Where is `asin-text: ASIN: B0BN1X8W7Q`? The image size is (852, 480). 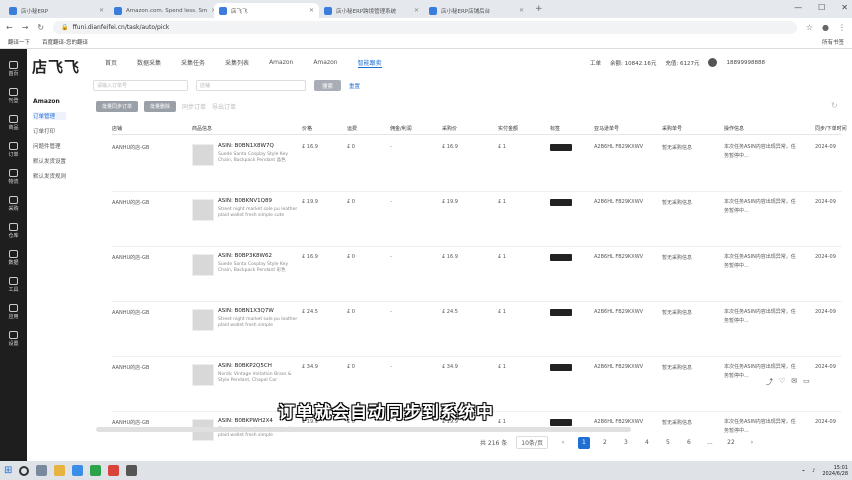
asin-text: ASIN: B0BN1X8W7Q is located at coordinates (246, 146).